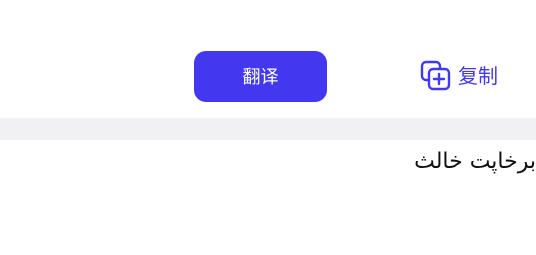 The image size is (536, 255). What do you see at coordinates (475, 161) in the screenshot?
I see `translated-text: برخاپت خالث` at bounding box center [475, 161].